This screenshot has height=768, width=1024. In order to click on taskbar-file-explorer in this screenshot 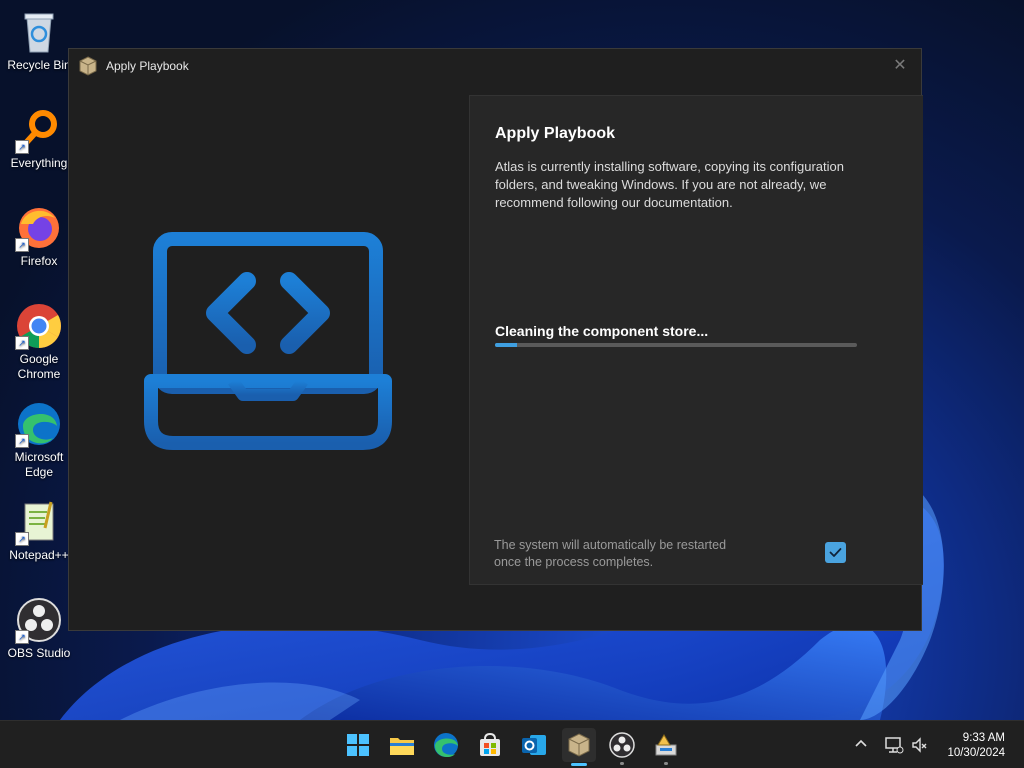, I will do `click(402, 745)`.